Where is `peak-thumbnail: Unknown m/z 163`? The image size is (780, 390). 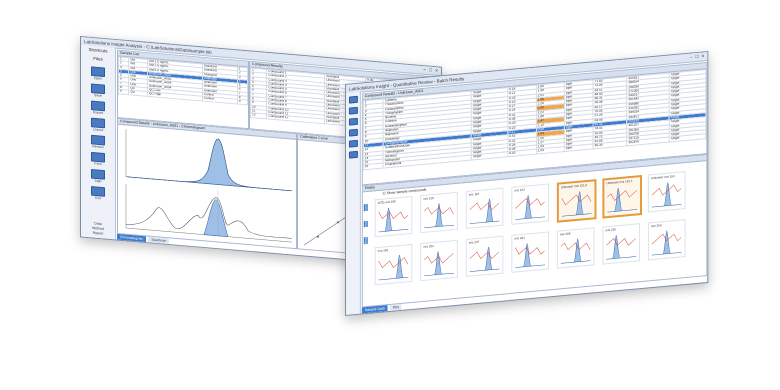 peak-thumbnail: Unknown m/z 163 is located at coordinates (666, 192).